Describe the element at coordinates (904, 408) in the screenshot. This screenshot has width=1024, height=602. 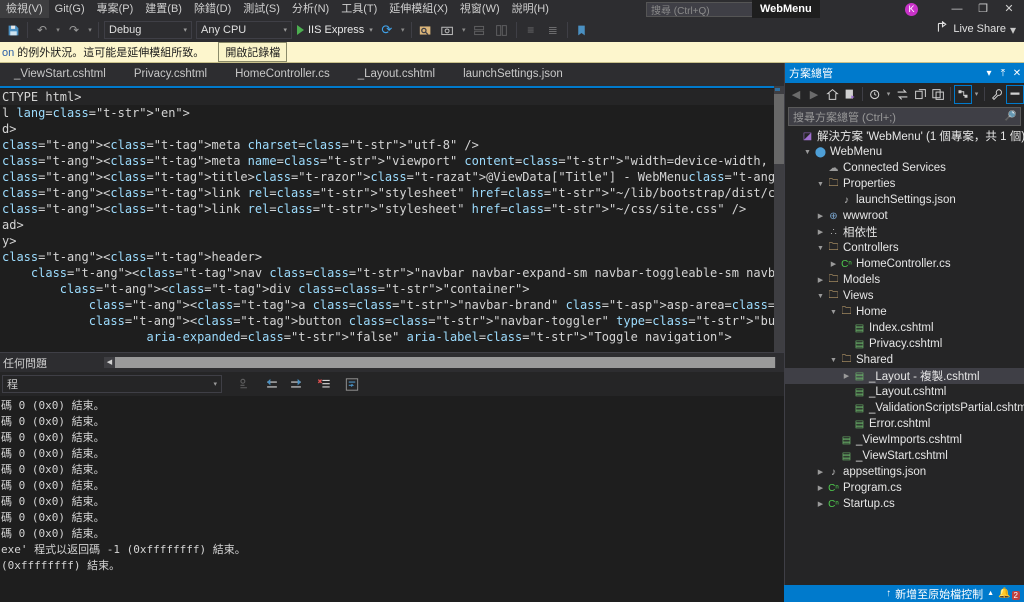
I see `tree-item: ▤ _ValidationScriptsPartial.cshtml` at that location.